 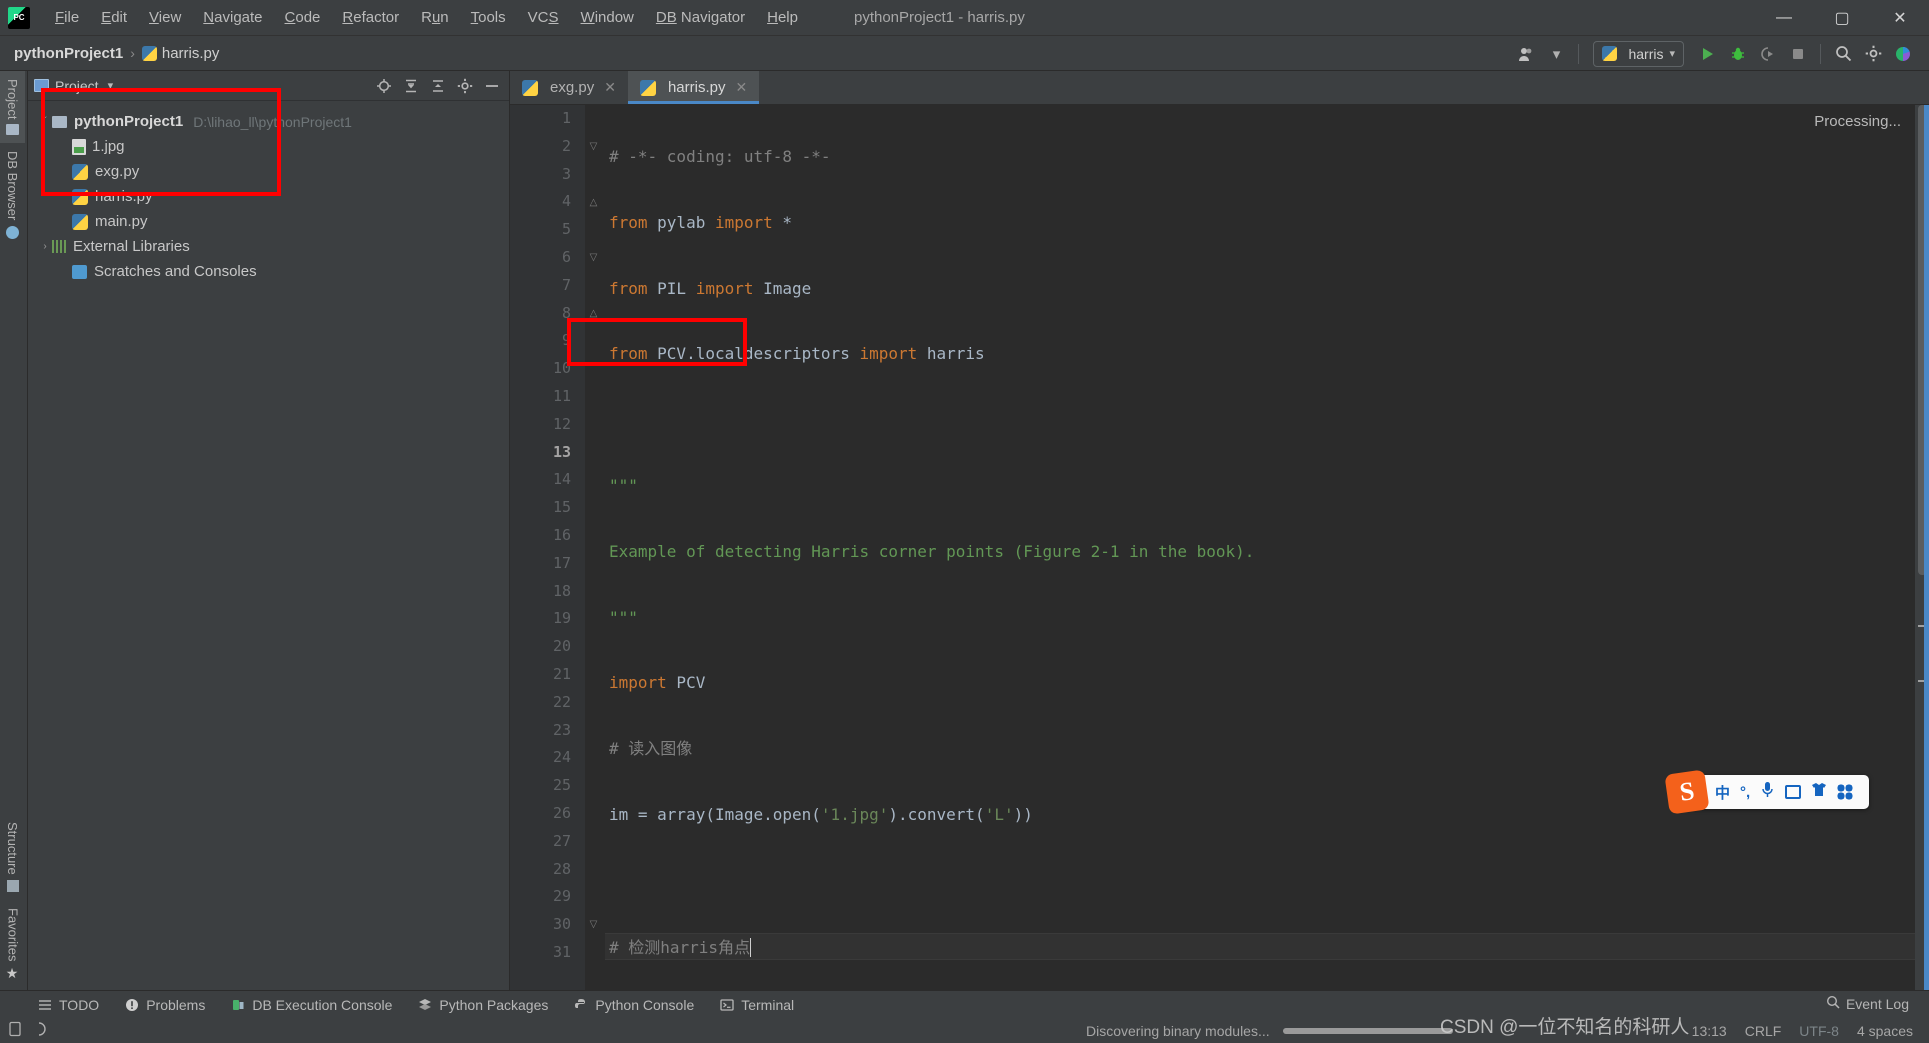 I want to click on tab-harris-py: harris.py ✕, so click(x=693, y=87).